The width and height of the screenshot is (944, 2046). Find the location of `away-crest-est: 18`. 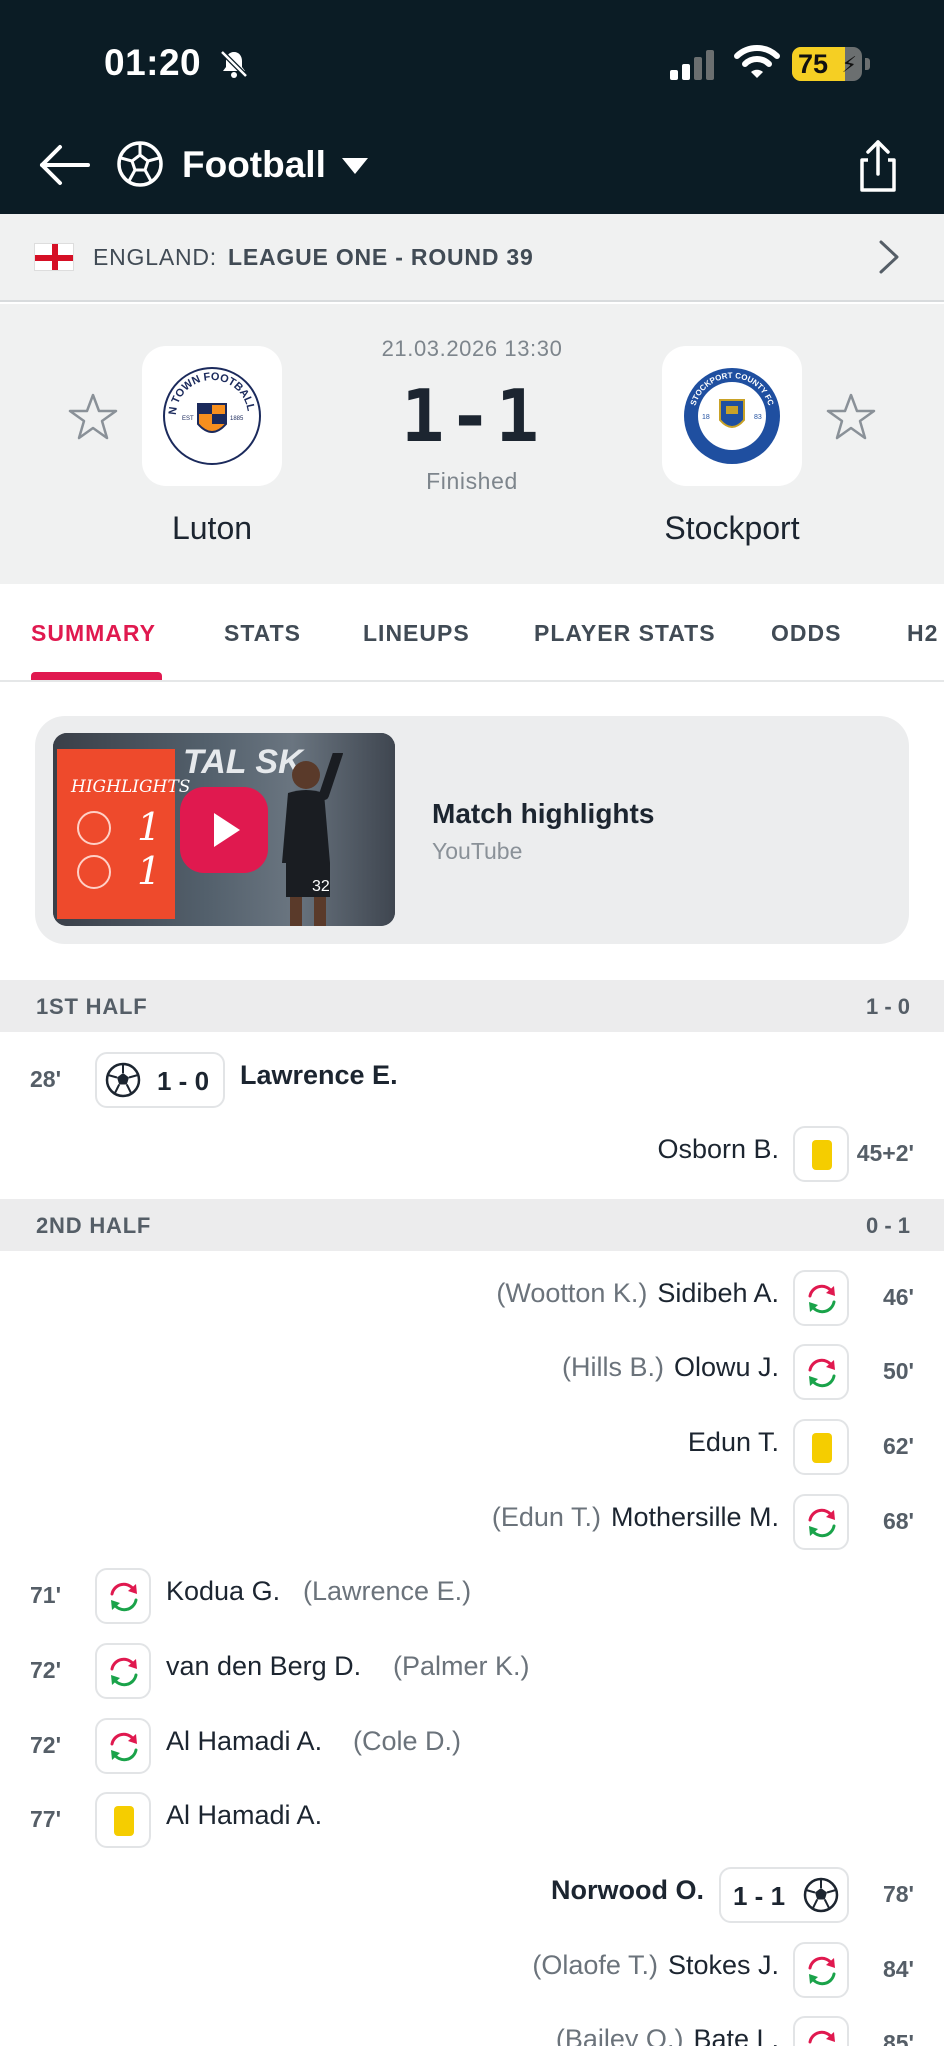

away-crest-est: 18 is located at coordinates (706, 417).